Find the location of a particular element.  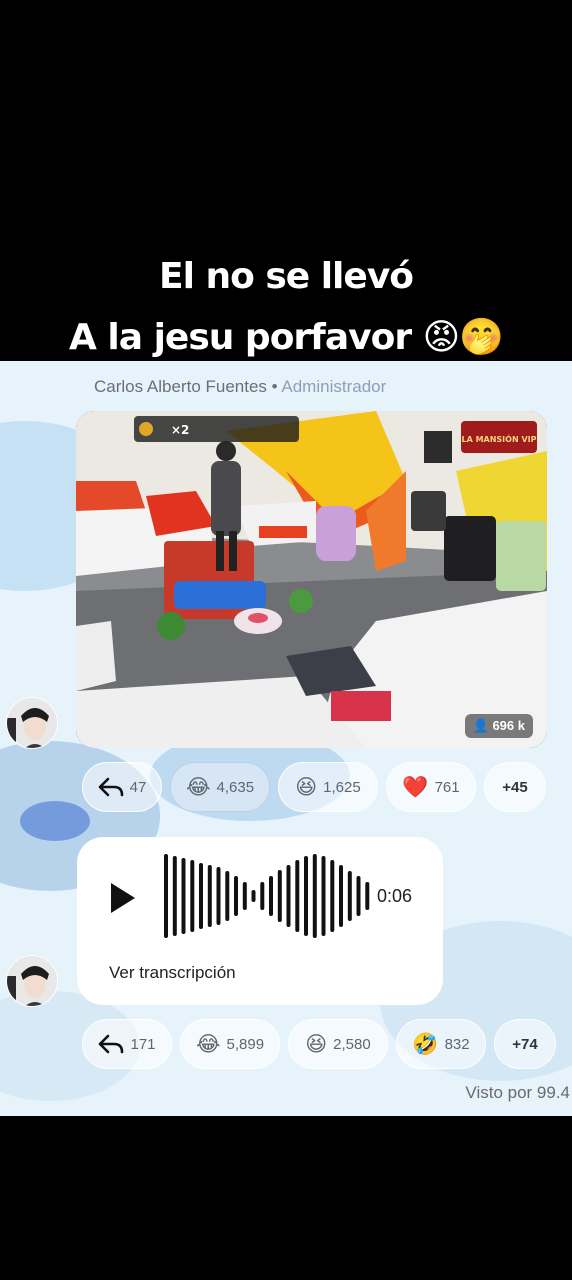

message-sender: Carlos Alberto Fuentes • Administrador is located at coordinates (240, 387).